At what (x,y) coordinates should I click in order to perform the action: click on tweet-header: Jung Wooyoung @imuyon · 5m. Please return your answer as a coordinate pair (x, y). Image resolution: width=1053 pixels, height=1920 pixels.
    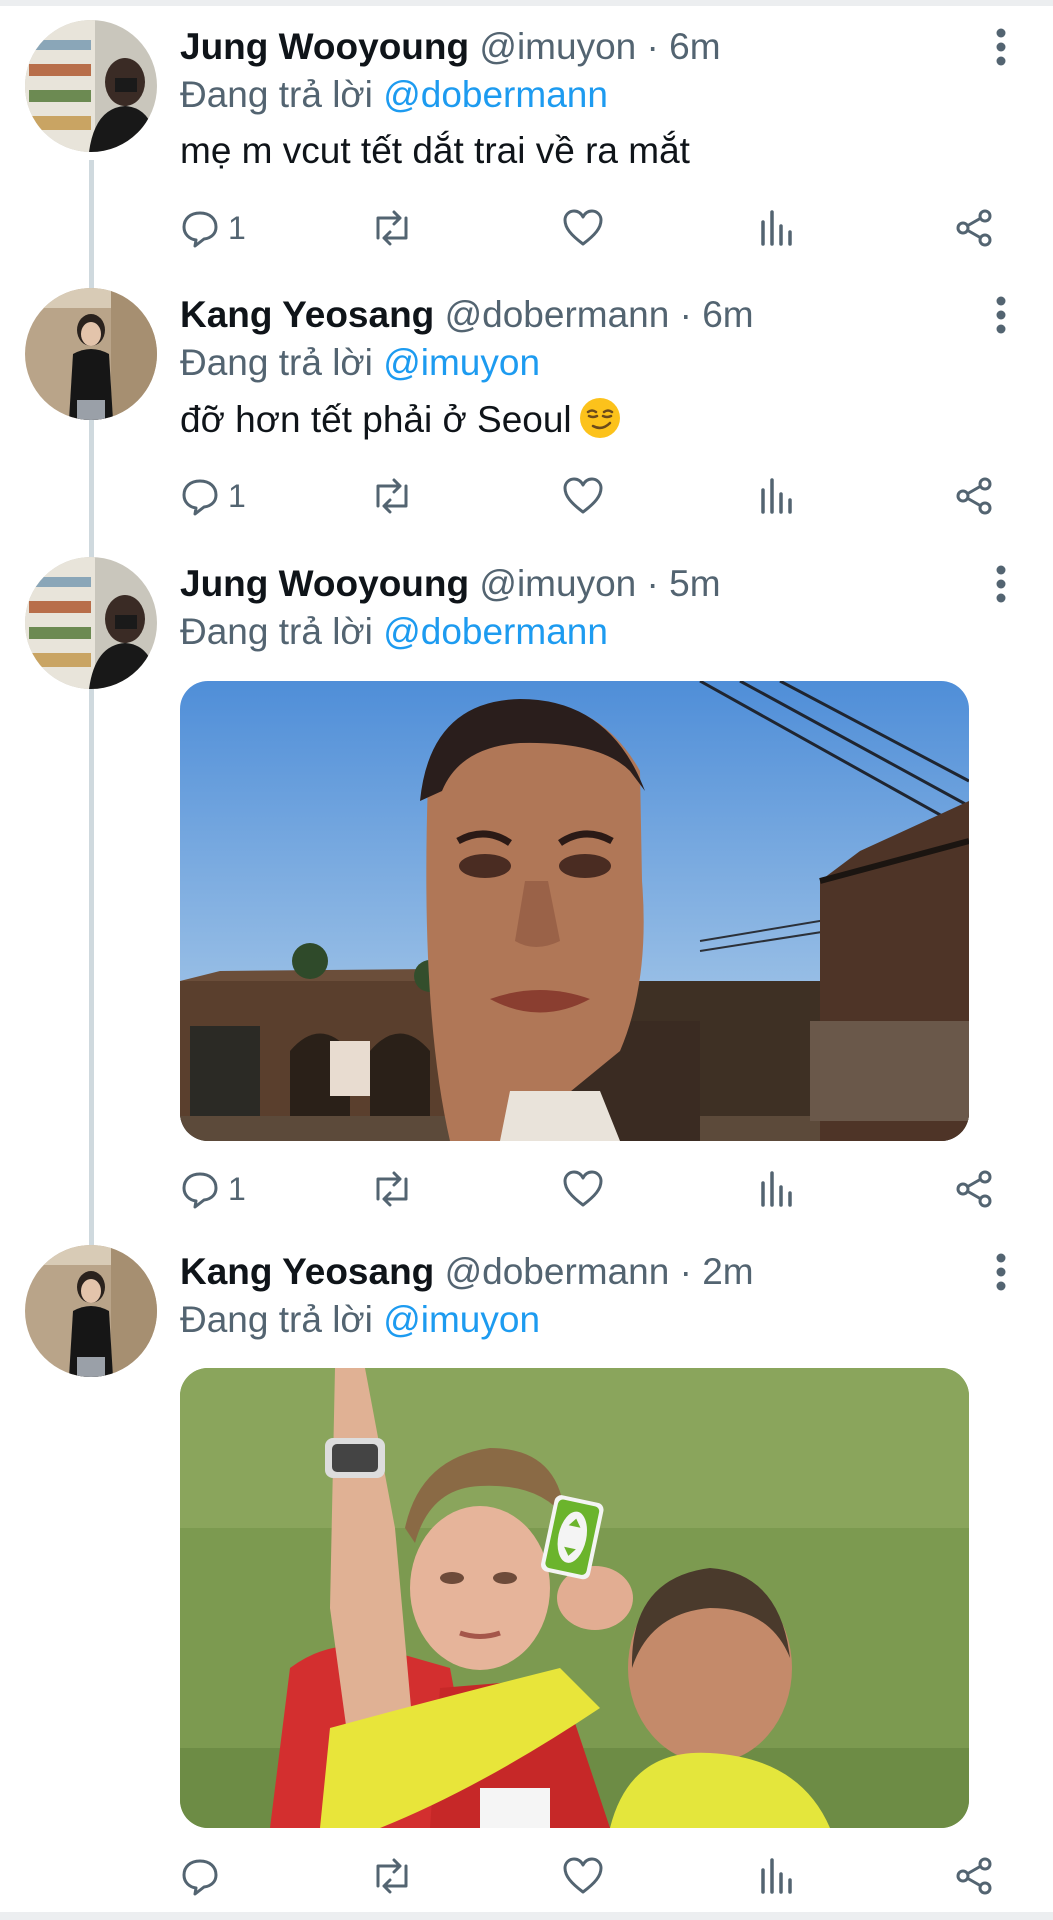
    Looking at the image, I should click on (450, 584).